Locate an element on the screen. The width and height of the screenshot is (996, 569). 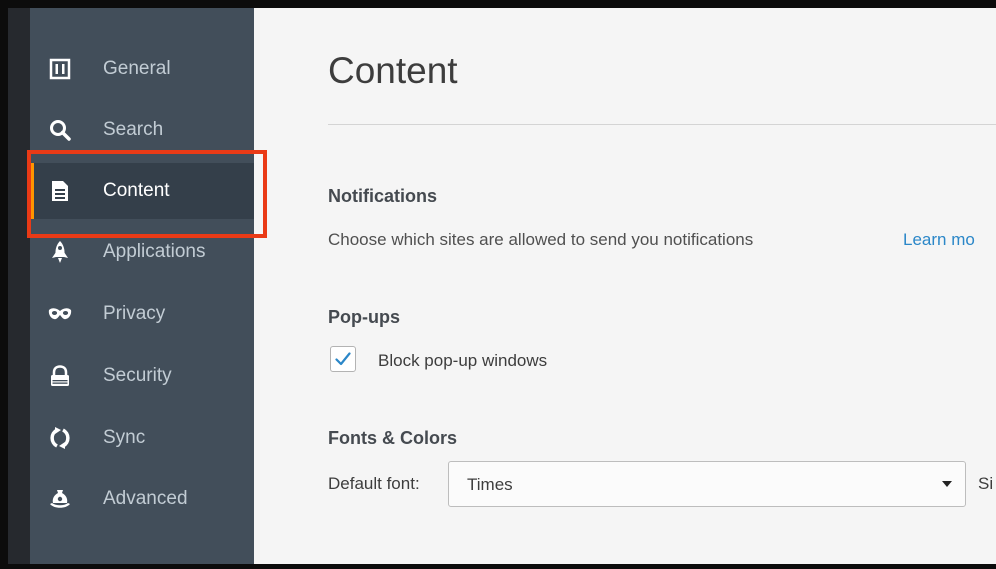
sidebar-item-sync: Sync is located at coordinates (142, 438).